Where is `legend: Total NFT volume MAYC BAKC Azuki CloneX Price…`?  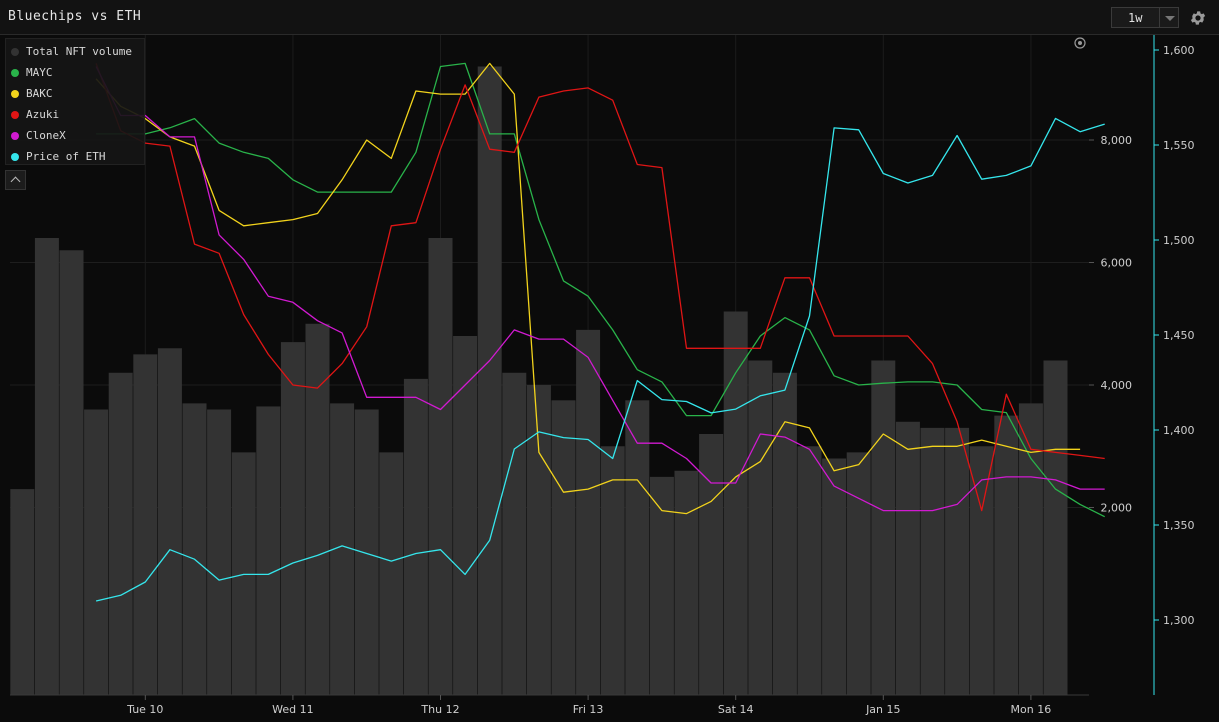
legend: Total NFT volume MAYC BAKC Azuki CloneX Price… is located at coordinates (75, 101).